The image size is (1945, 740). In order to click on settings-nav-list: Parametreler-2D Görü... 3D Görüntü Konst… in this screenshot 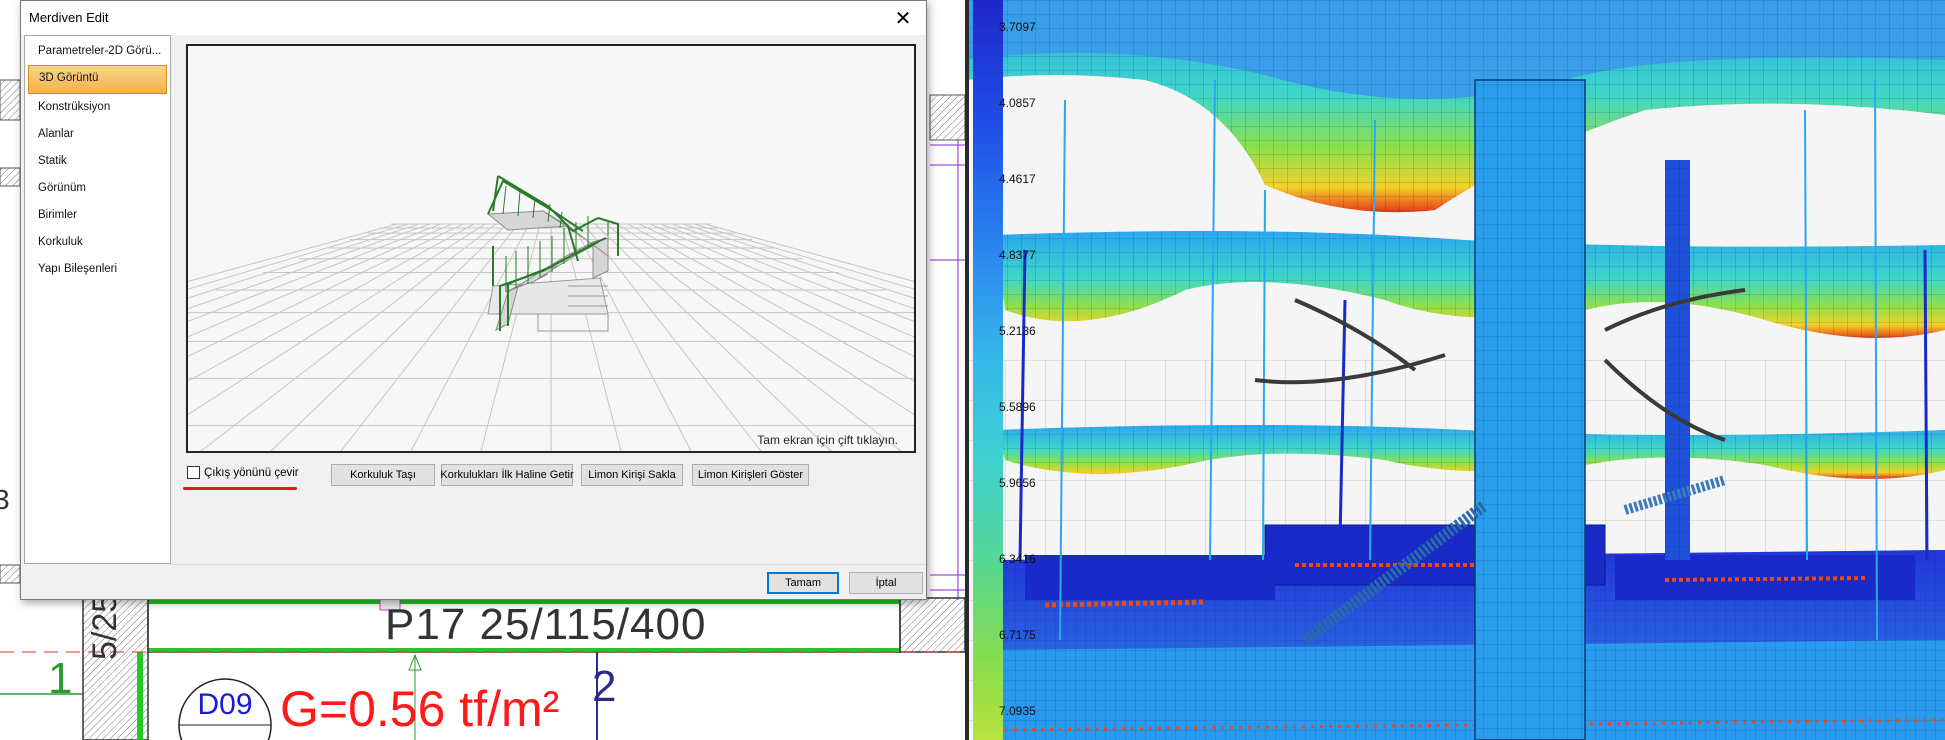, I will do `click(97, 299)`.